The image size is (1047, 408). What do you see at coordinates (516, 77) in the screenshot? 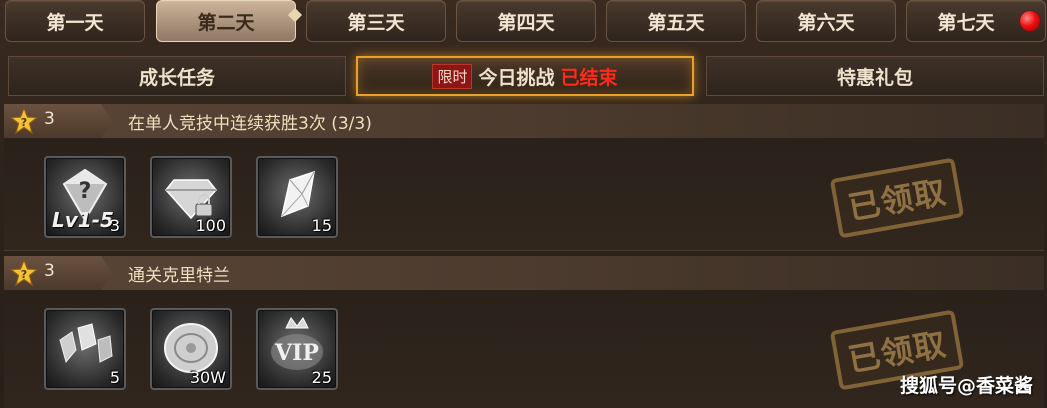
I see `tab-label: 今日挑战` at bounding box center [516, 77].